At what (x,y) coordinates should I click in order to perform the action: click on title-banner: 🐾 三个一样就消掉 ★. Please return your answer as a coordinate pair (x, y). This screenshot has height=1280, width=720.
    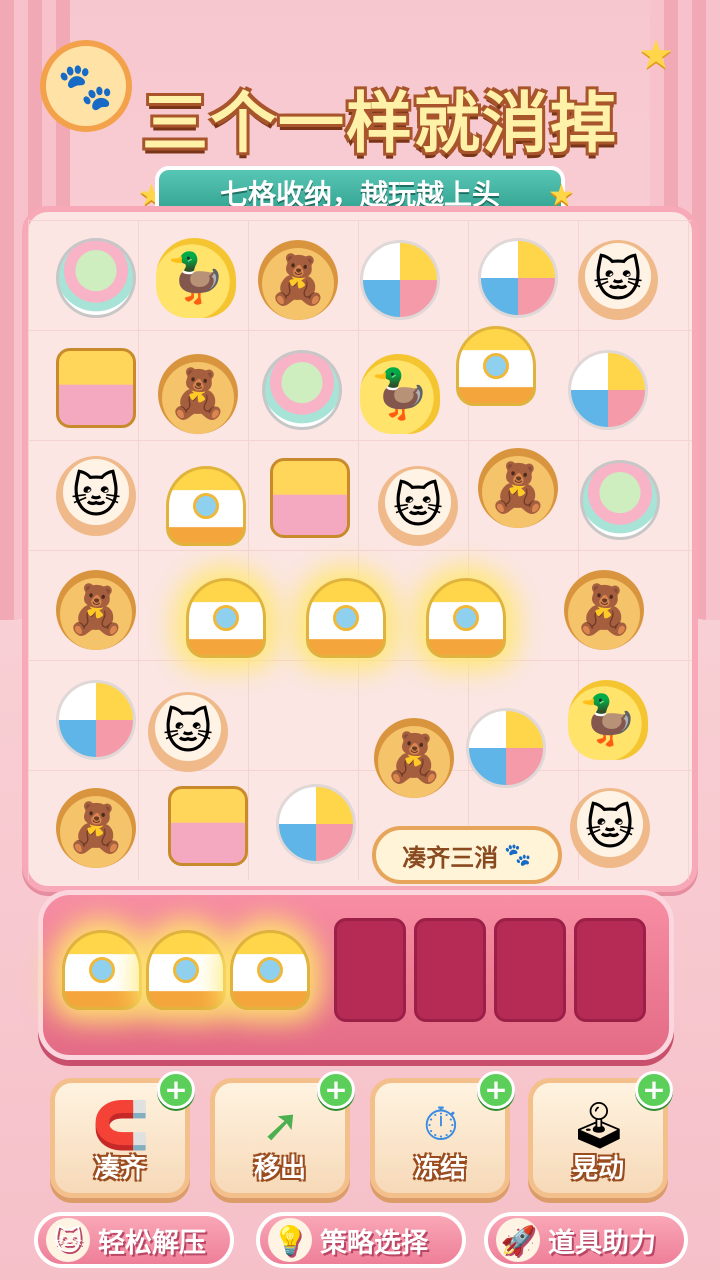
    Looking at the image, I should click on (360, 97).